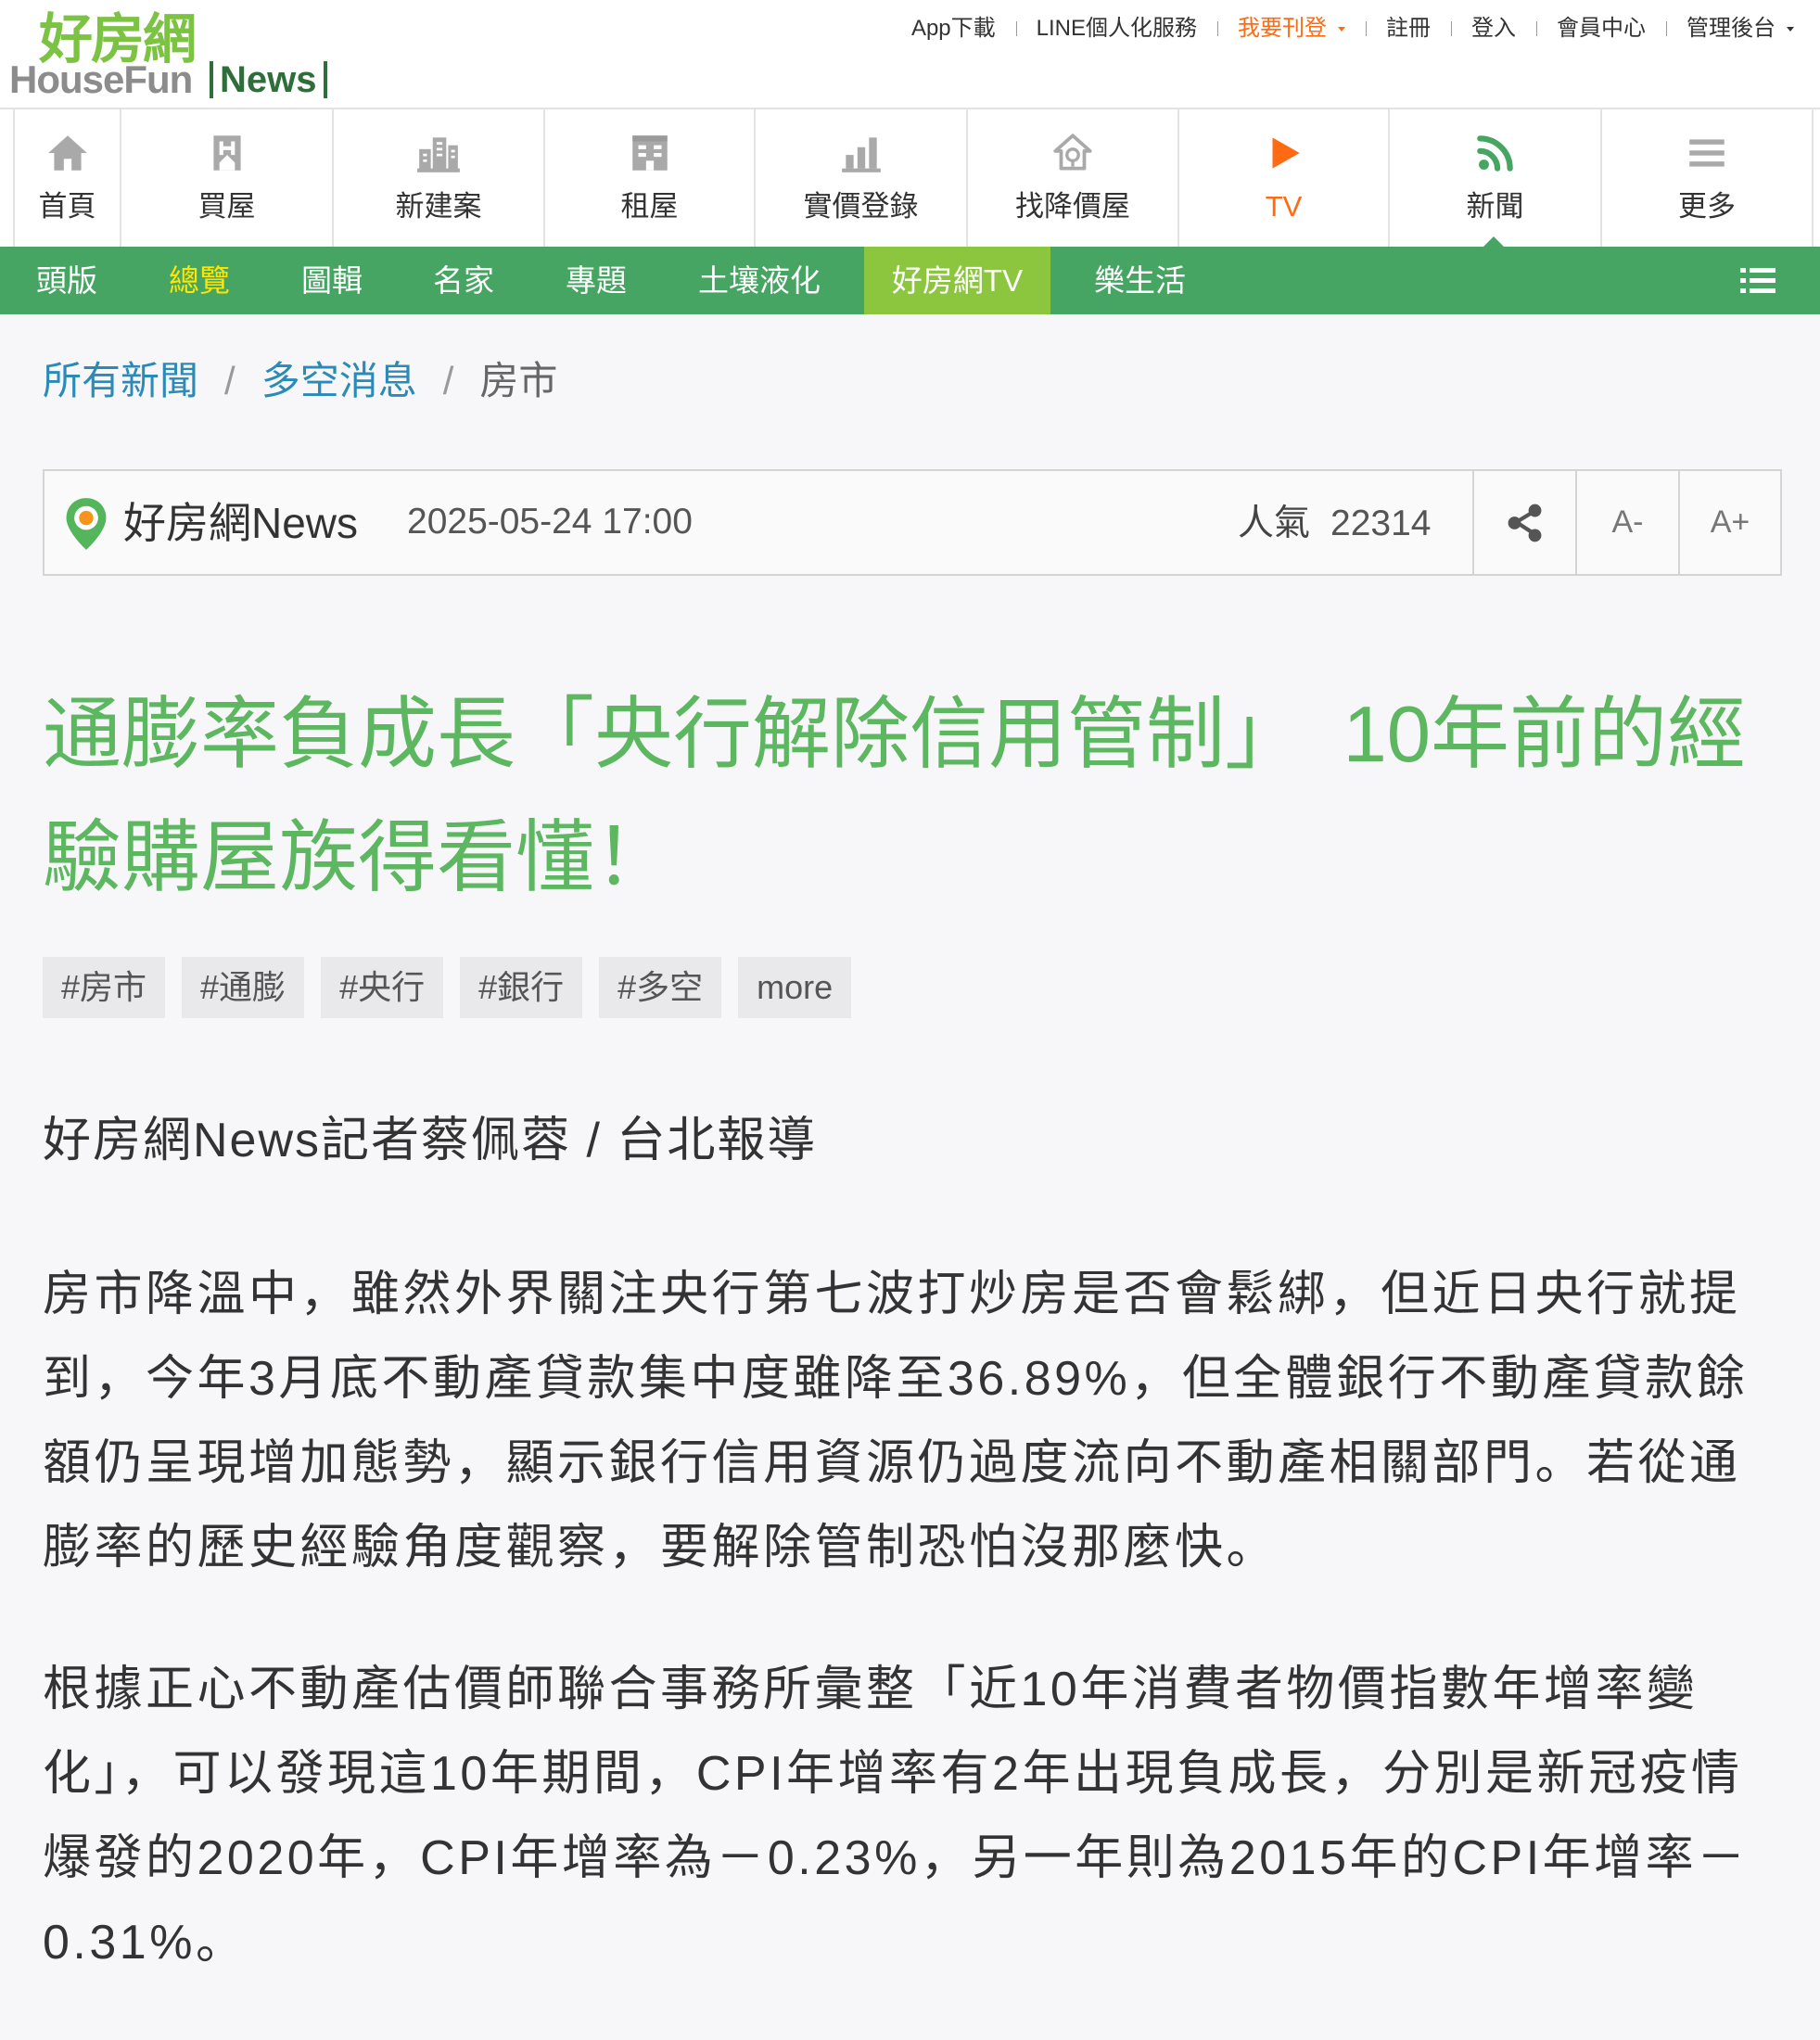 This screenshot has height=2040, width=1820. What do you see at coordinates (957, 280) in the screenshot?
I see `tab-housefun-tv: 好房網TV` at bounding box center [957, 280].